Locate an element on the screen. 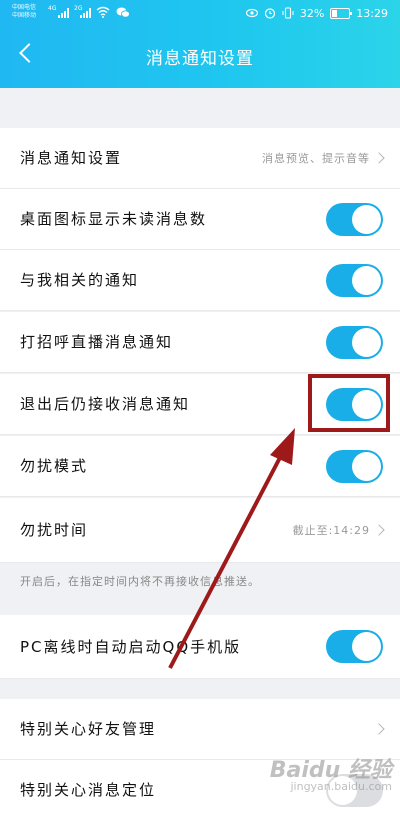  setting-label: 勿扰模式 is located at coordinates (54, 466).